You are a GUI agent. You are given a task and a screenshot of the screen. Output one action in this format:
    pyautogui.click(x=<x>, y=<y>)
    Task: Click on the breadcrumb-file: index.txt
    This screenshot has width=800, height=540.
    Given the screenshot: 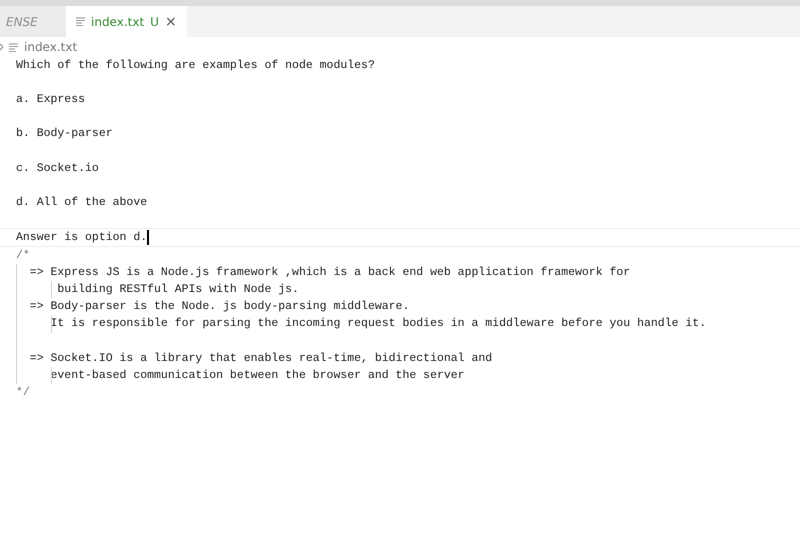 What is the action you would take?
    pyautogui.click(x=51, y=47)
    